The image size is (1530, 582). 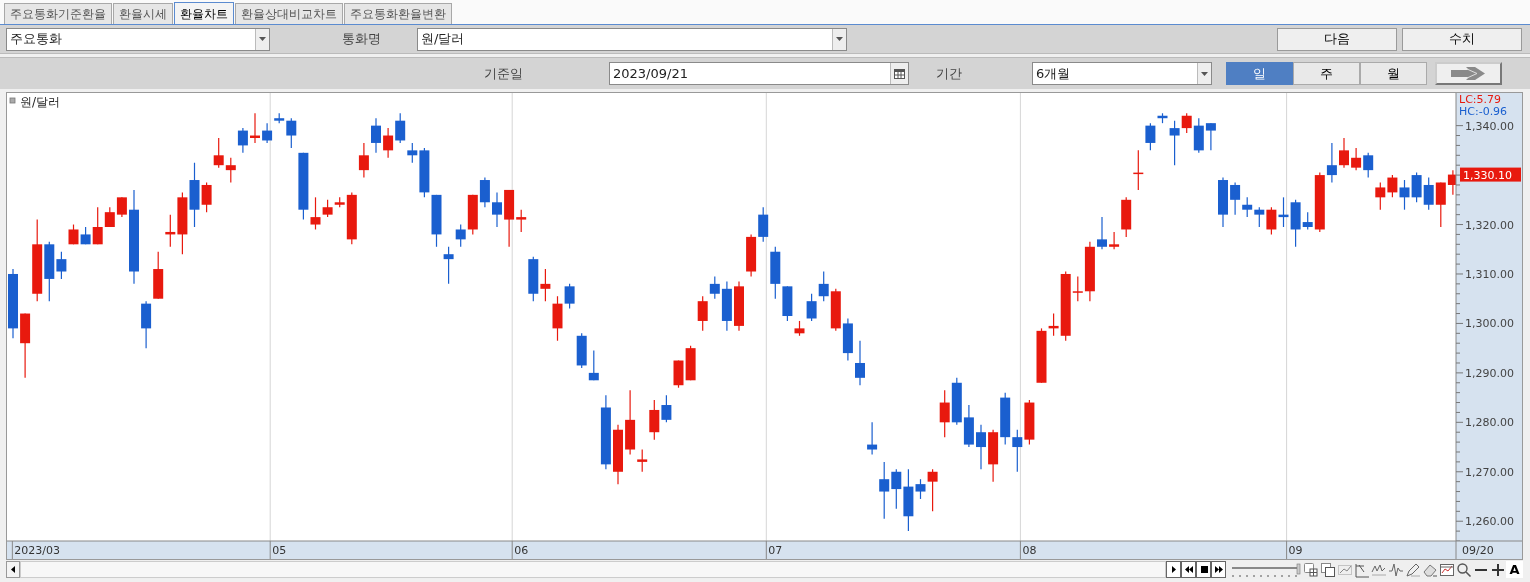 I want to click on period-dropdown: 6개월, so click(x=1122, y=73).